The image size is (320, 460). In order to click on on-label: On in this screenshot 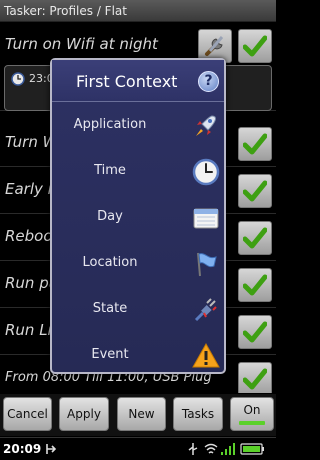, I will do `click(252, 410)`.